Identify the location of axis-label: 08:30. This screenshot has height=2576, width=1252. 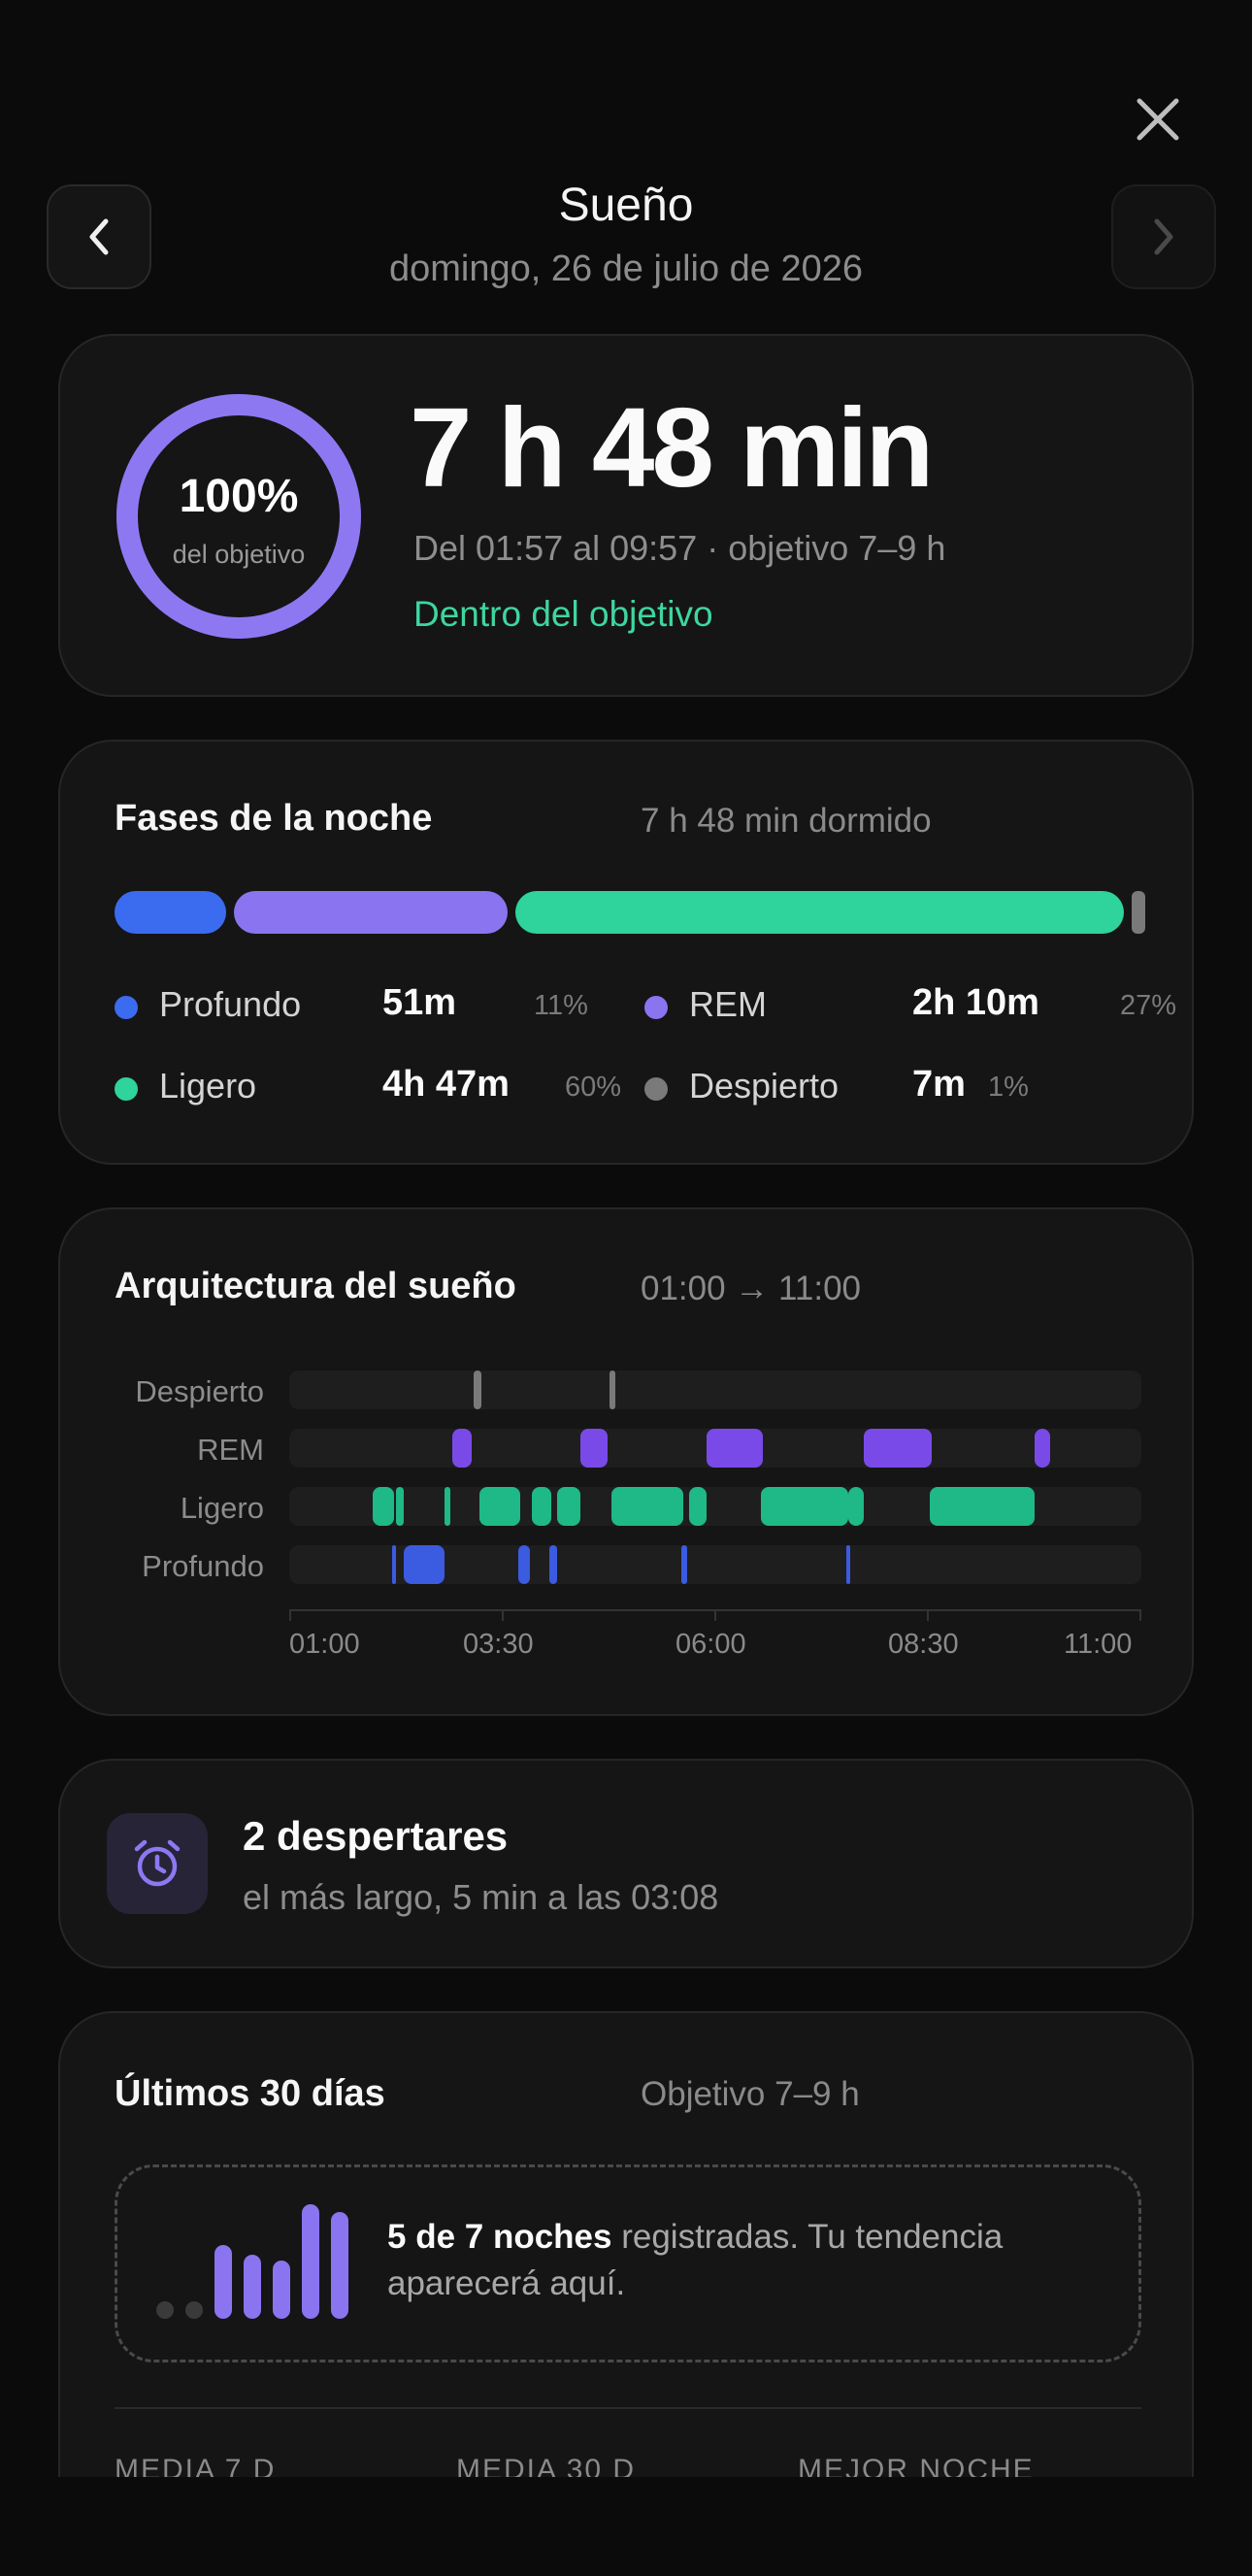
(923, 1645).